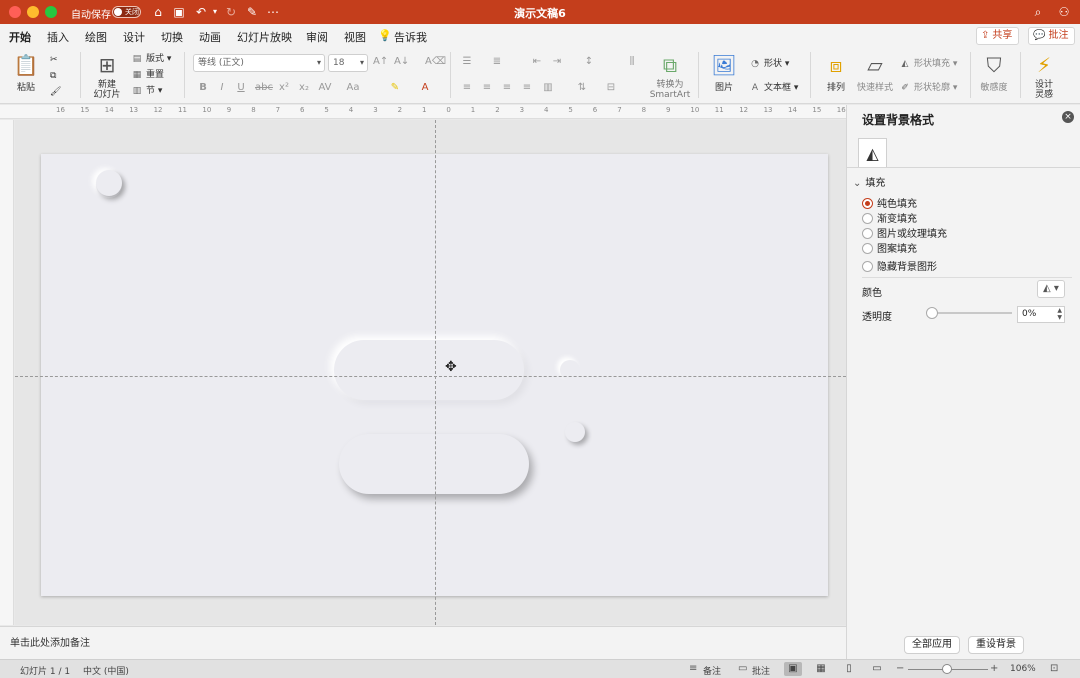  What do you see at coordinates (147, 75) in the screenshot?
I see `reset-button: ▦ 重置` at bounding box center [147, 75].